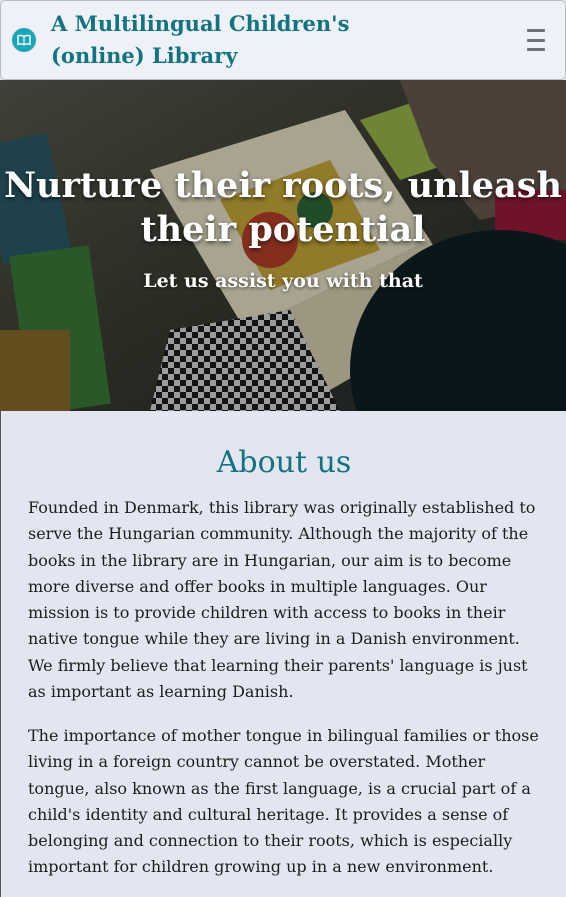 This screenshot has width=566, height=897. I want to click on about-heading: About us, so click(284, 462).